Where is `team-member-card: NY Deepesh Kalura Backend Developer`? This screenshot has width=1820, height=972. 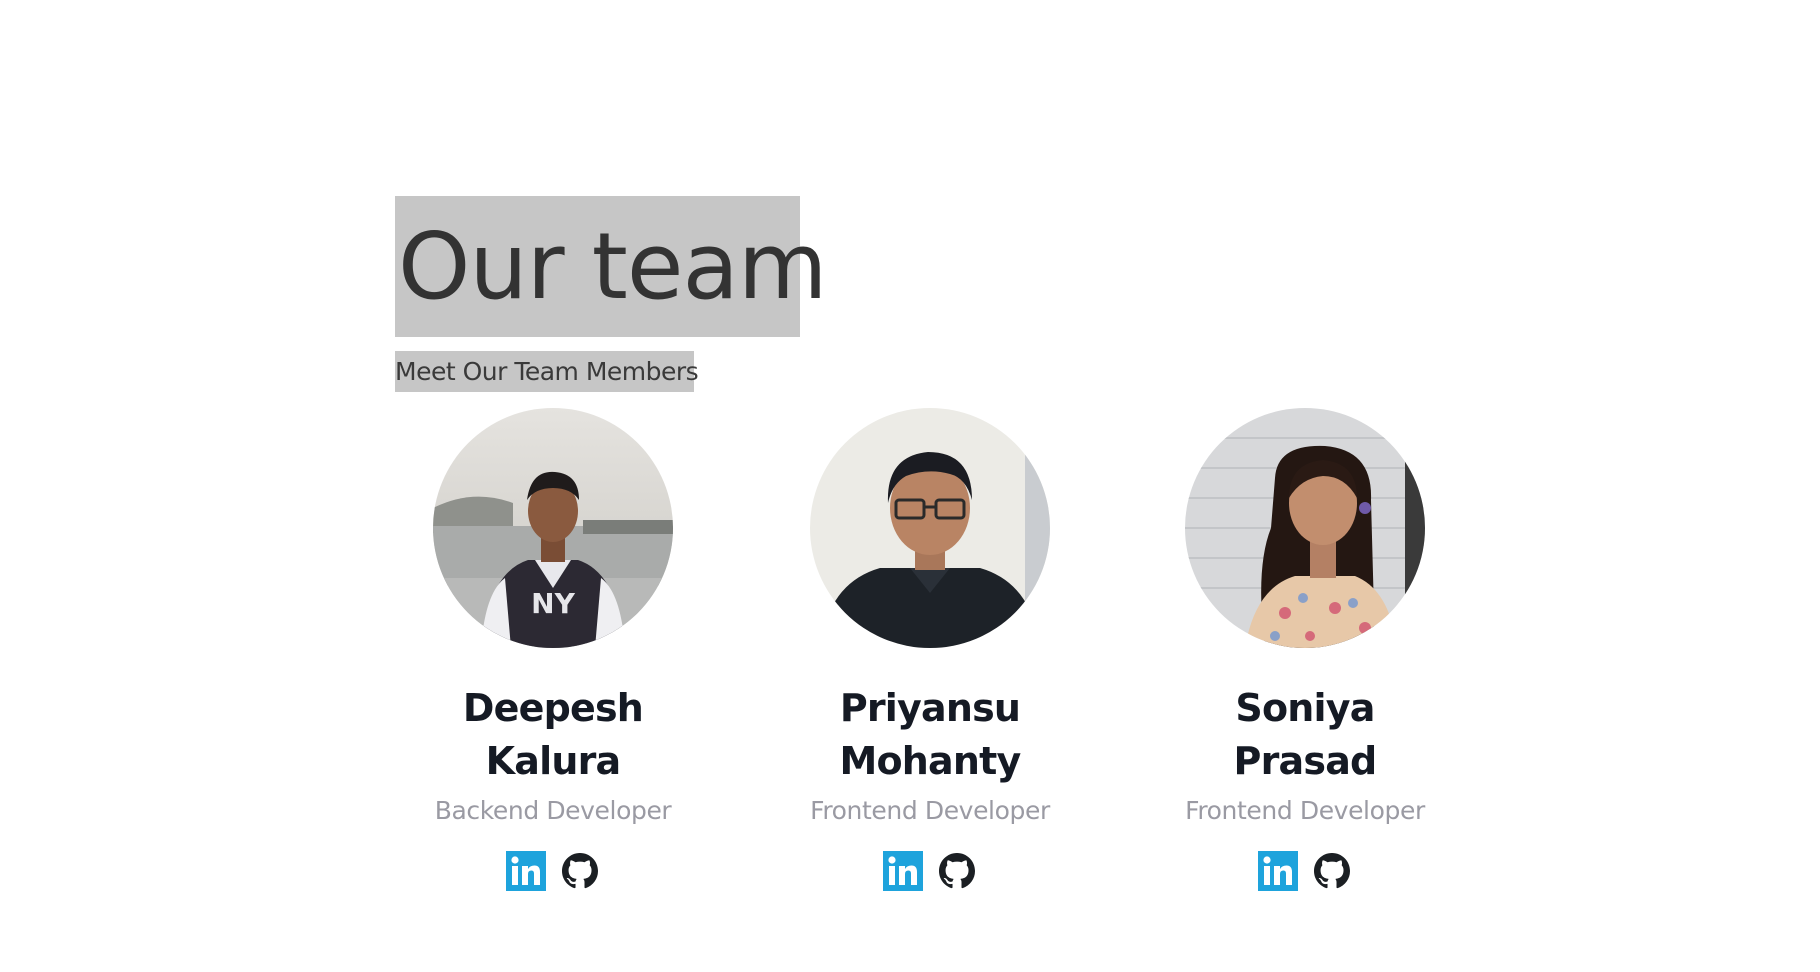
team-member-card: NY Deepesh Kalura Backend Developer is located at coordinates (553, 649).